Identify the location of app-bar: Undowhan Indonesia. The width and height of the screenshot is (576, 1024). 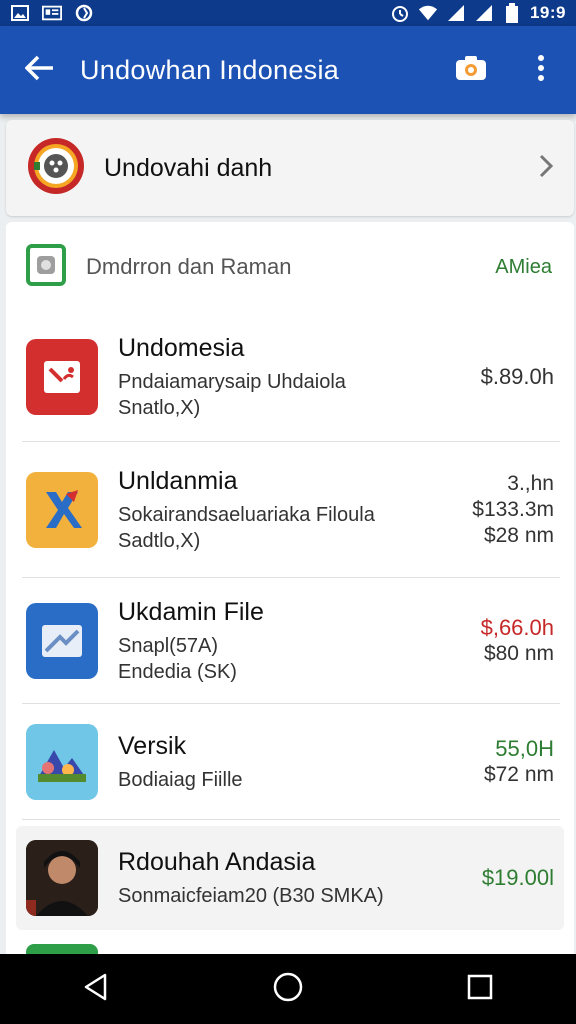
(288, 70).